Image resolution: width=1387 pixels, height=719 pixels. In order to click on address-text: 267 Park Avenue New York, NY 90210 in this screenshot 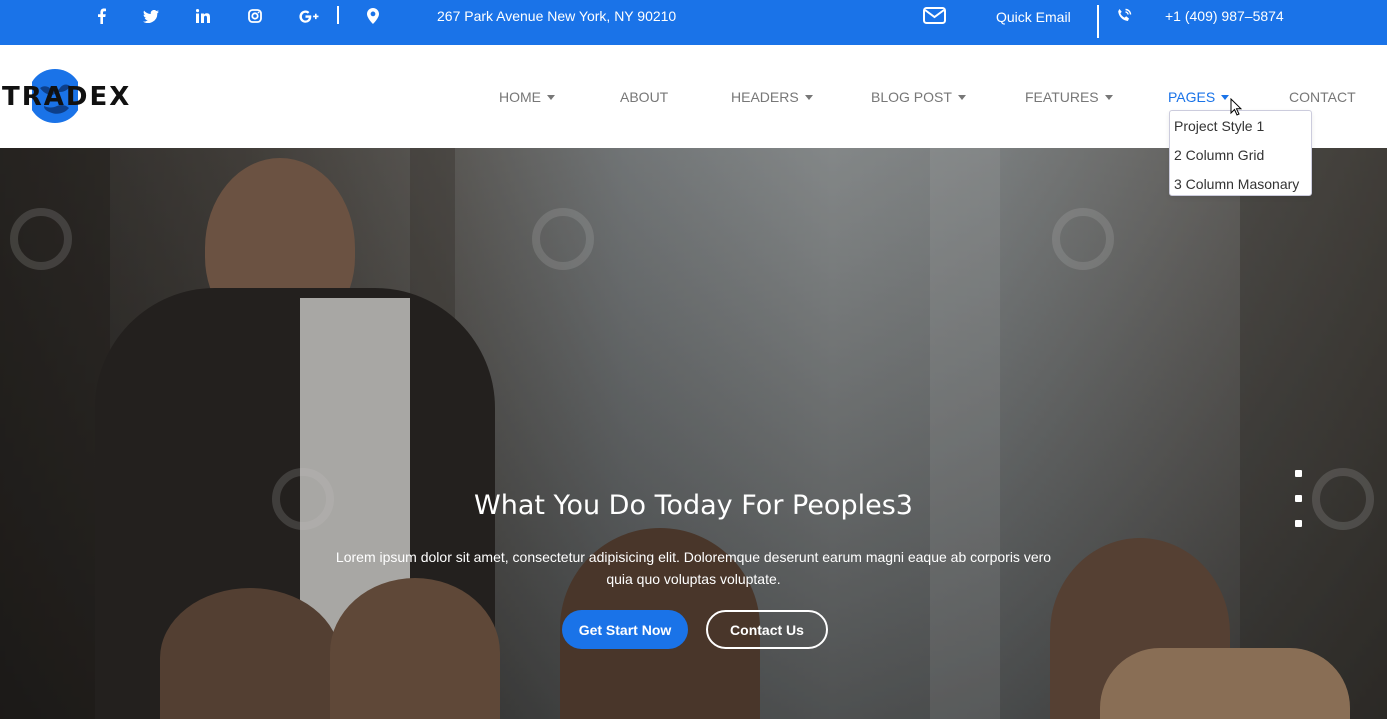, I will do `click(557, 16)`.